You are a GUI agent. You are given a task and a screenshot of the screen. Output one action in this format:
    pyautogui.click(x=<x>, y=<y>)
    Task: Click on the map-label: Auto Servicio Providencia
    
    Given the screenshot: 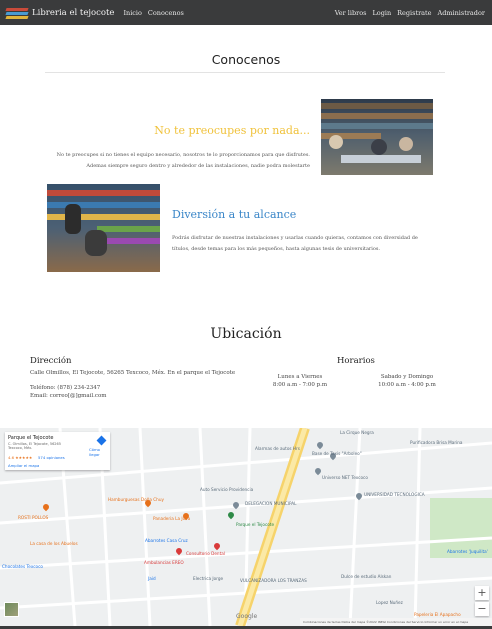 What is the action you would take?
    pyautogui.click(x=227, y=489)
    